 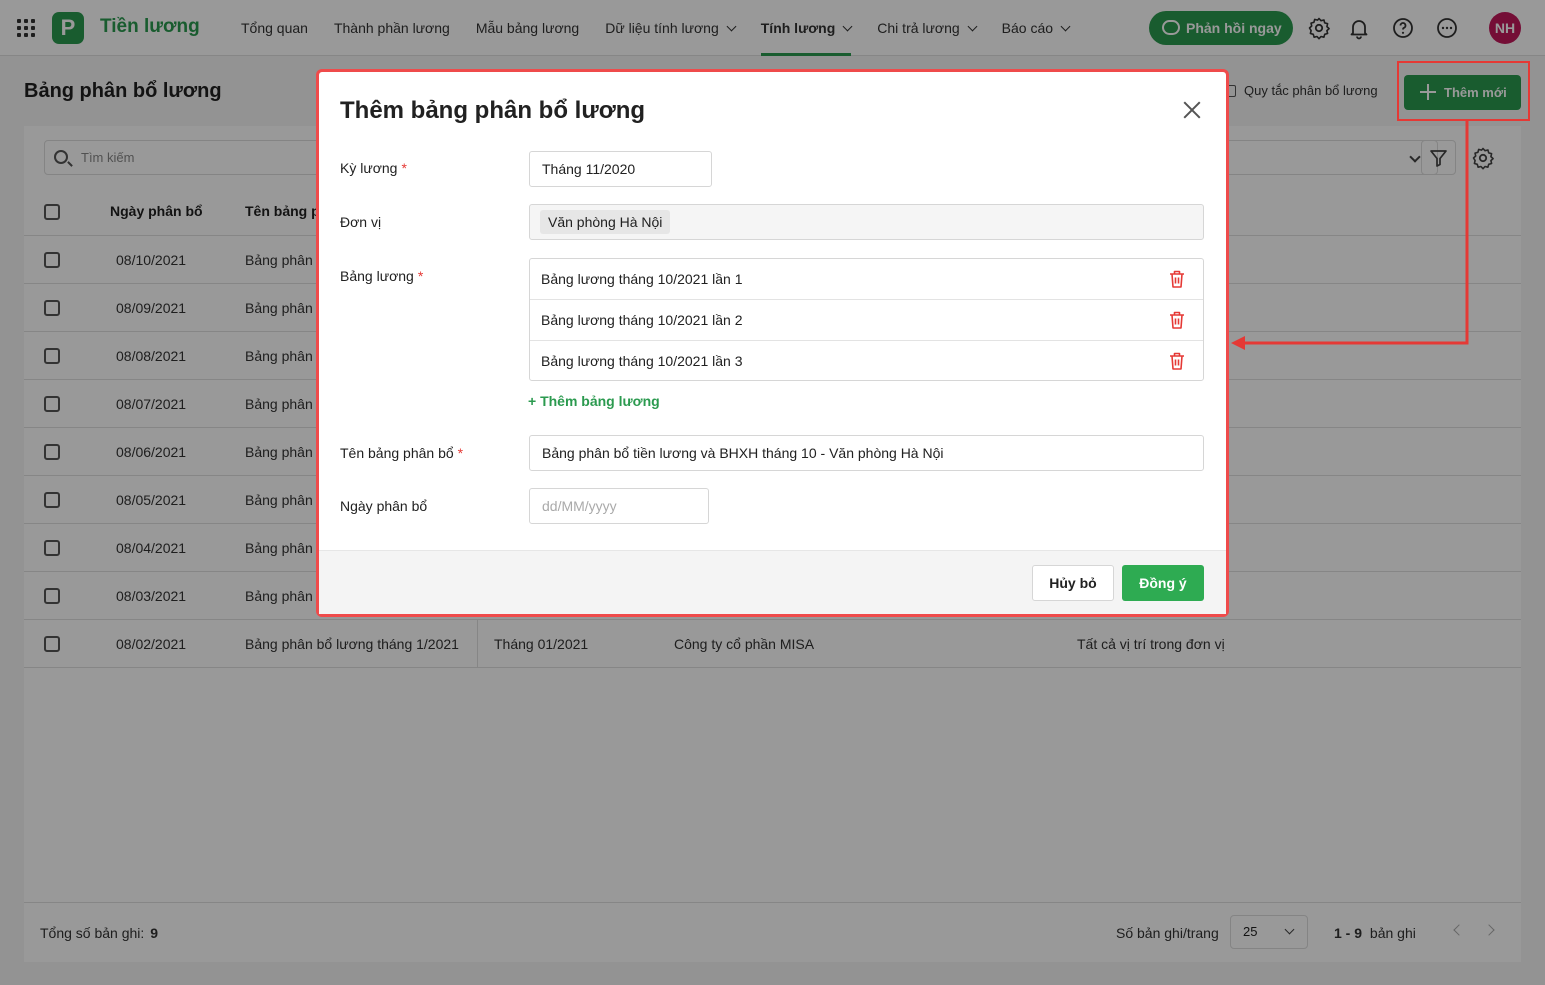 What do you see at coordinates (866, 279) in the screenshot?
I see `list-item: Bảng lương tháng 10/2021 lần 1` at bounding box center [866, 279].